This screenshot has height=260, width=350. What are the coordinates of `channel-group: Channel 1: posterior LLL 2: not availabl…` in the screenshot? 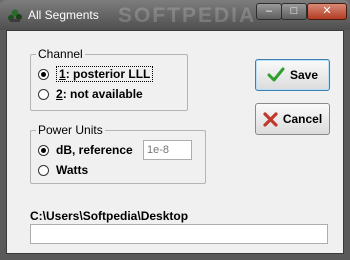 It's located at (109, 79).